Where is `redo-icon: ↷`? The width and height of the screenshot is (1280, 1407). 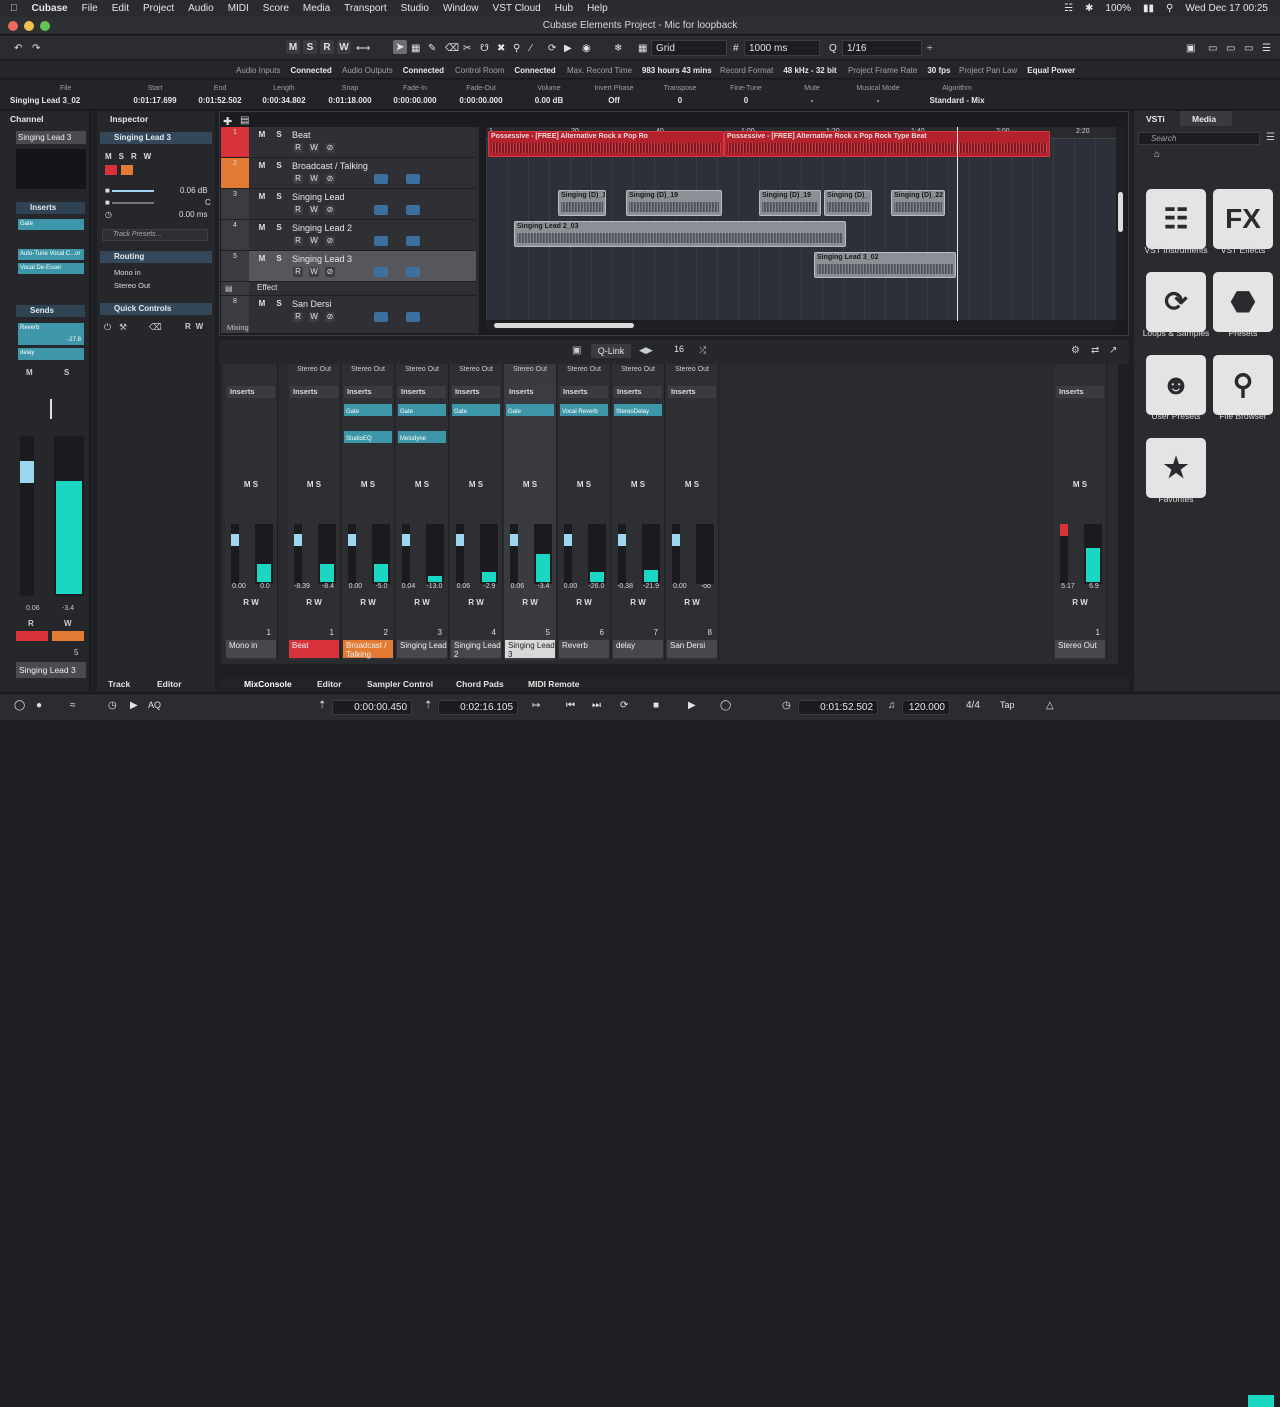 redo-icon: ↷ is located at coordinates (36, 48).